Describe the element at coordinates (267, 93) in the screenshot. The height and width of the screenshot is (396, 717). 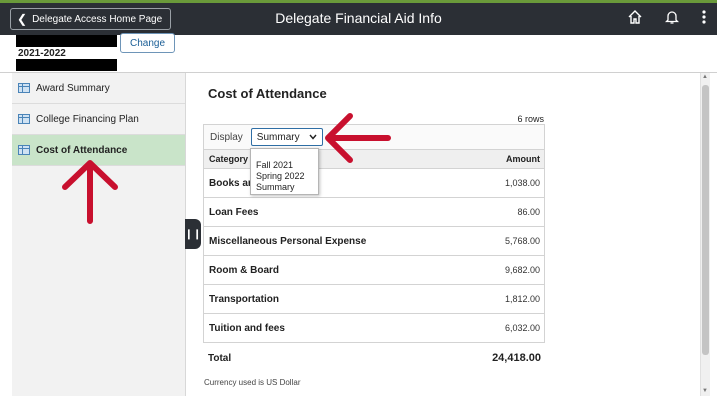
I see `page-title: Cost of Attendance` at that location.